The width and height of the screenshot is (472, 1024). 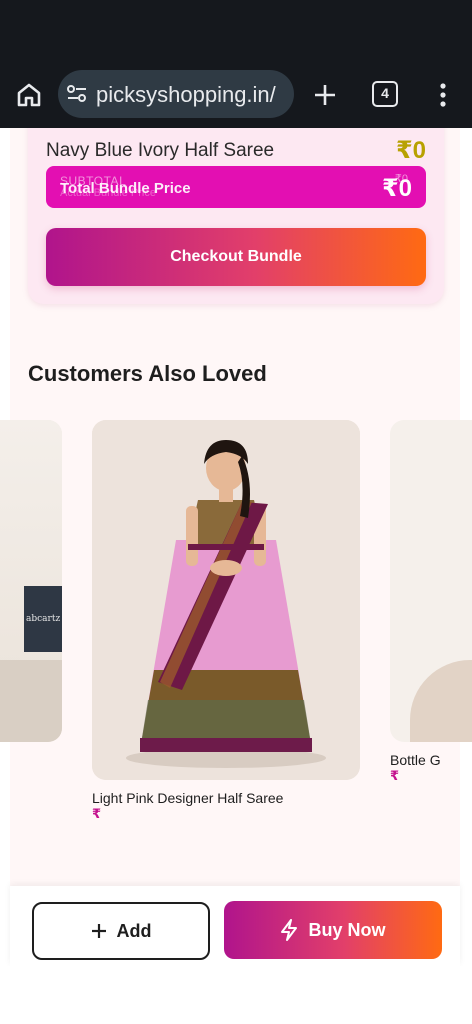 What do you see at coordinates (396, 188) in the screenshot?
I see `total-bundle-price-value: ₹0` at bounding box center [396, 188].